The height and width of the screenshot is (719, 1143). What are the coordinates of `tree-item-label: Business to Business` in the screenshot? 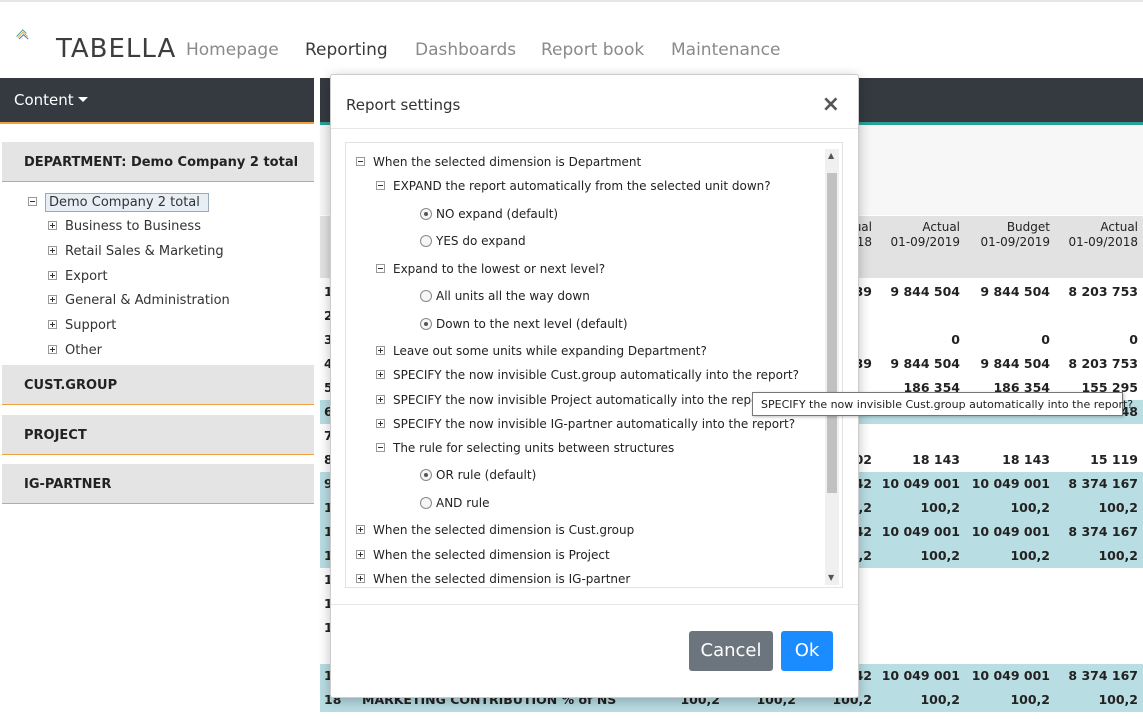 It's located at (133, 226).